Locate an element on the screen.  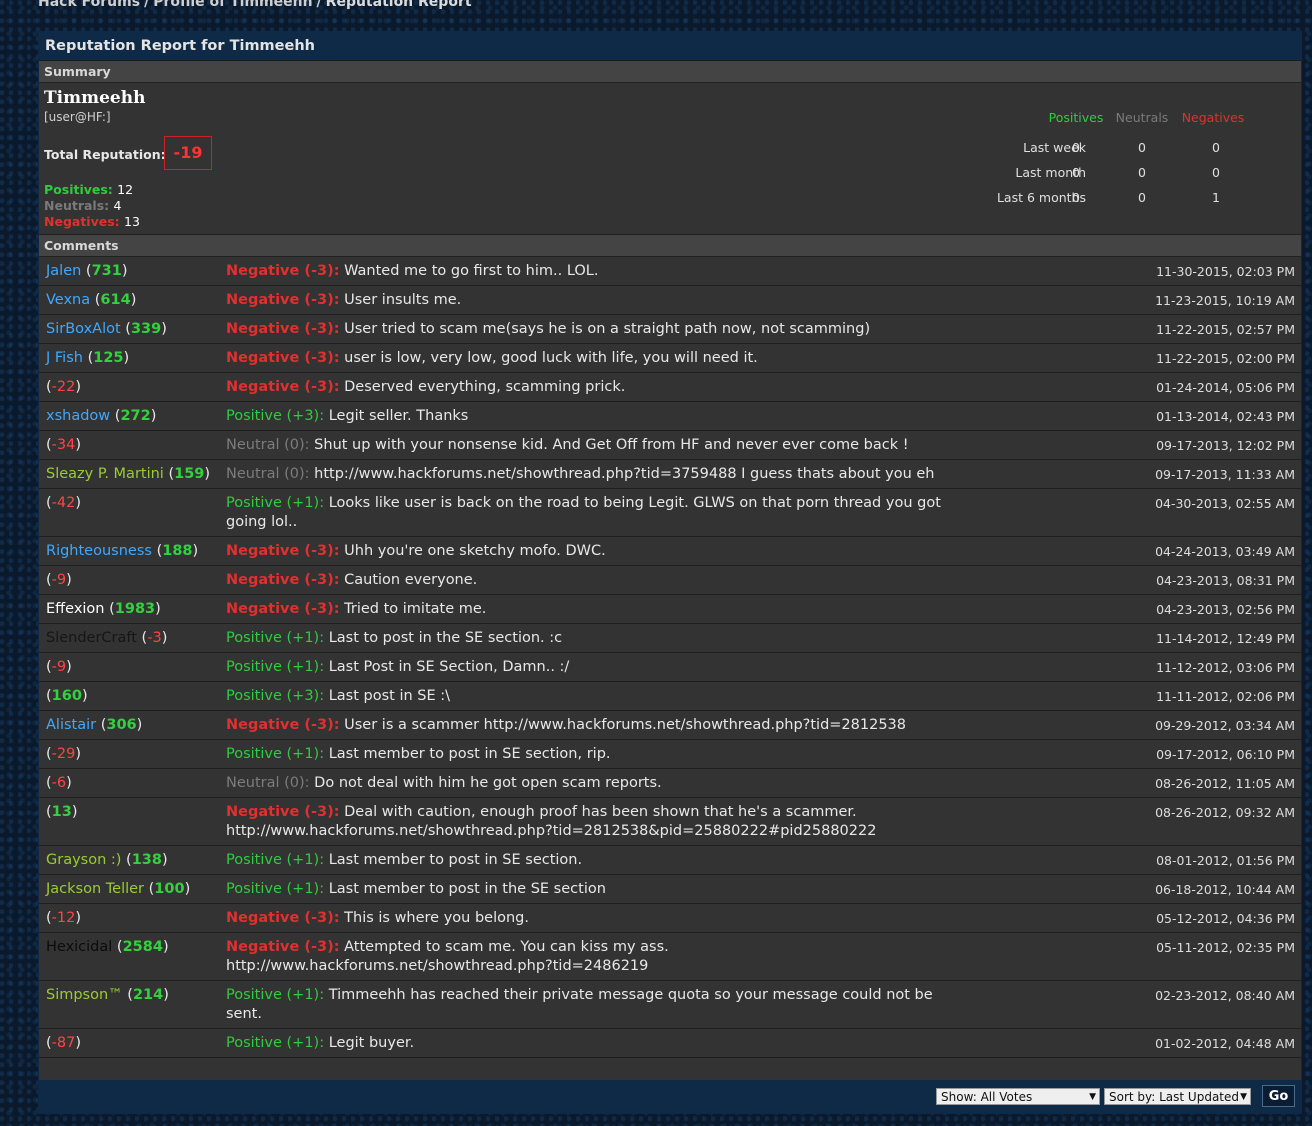
sort-by-select: Sort by: Last Updated ▼ is located at coordinates (1177, 1096).